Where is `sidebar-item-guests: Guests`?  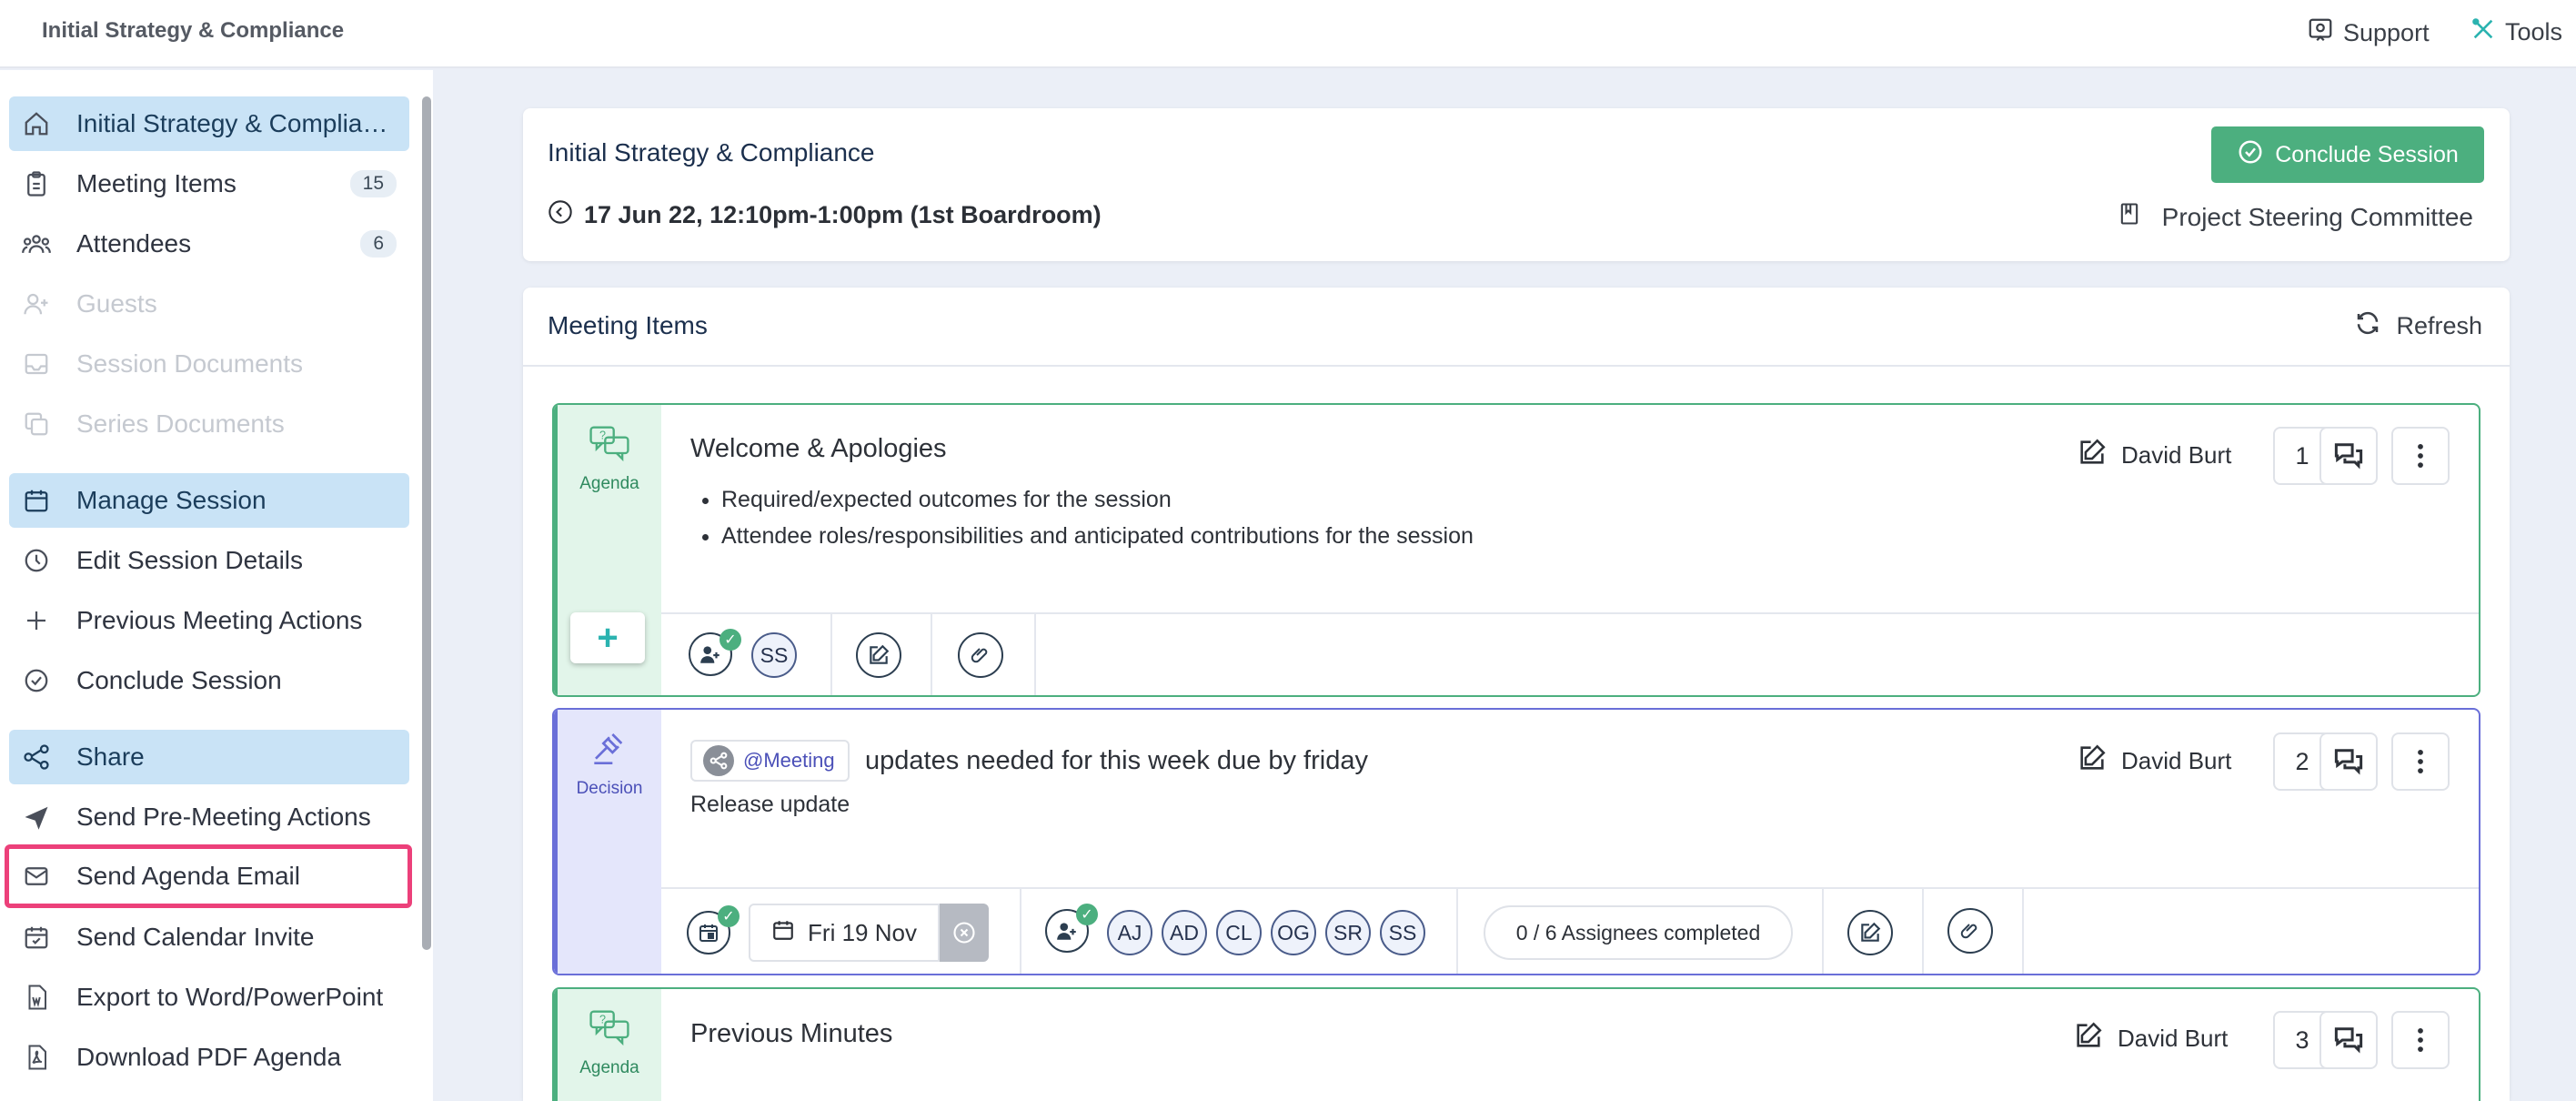 sidebar-item-guests: Guests is located at coordinates (209, 304).